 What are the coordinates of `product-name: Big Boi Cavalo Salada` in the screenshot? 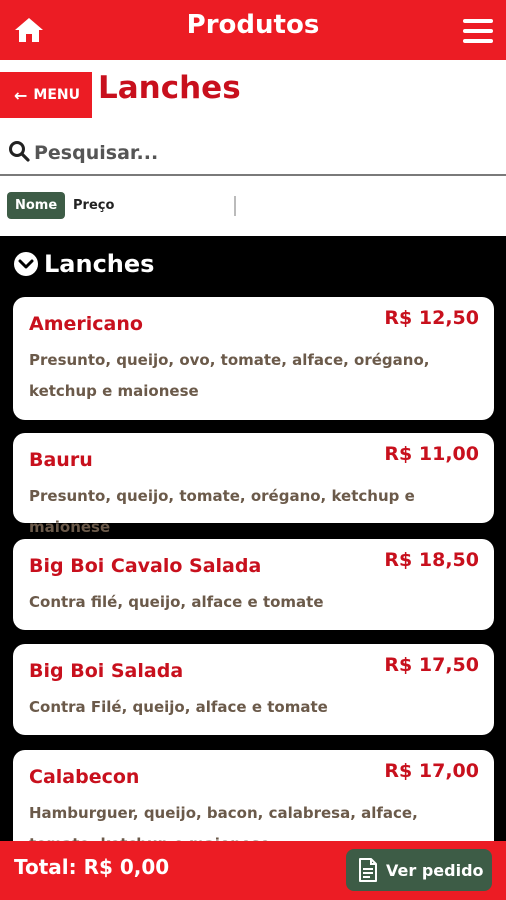 It's located at (145, 566).